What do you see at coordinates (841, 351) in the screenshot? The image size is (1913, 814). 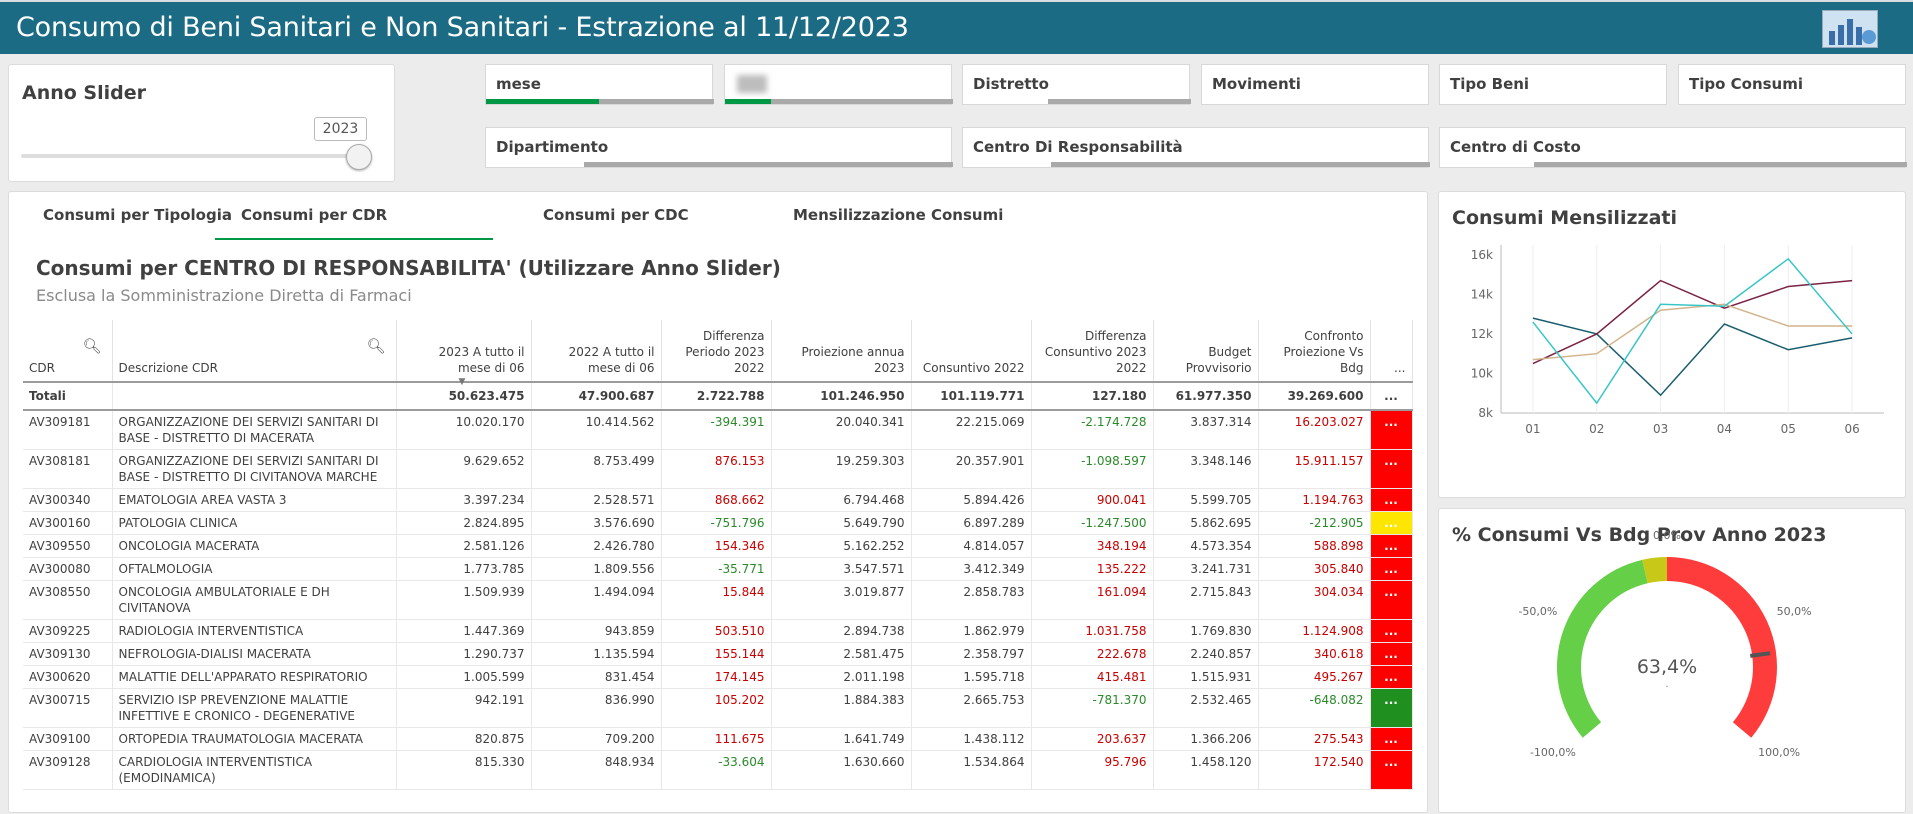 I see `col-header-proiezione: Proiezione annua 2023` at bounding box center [841, 351].